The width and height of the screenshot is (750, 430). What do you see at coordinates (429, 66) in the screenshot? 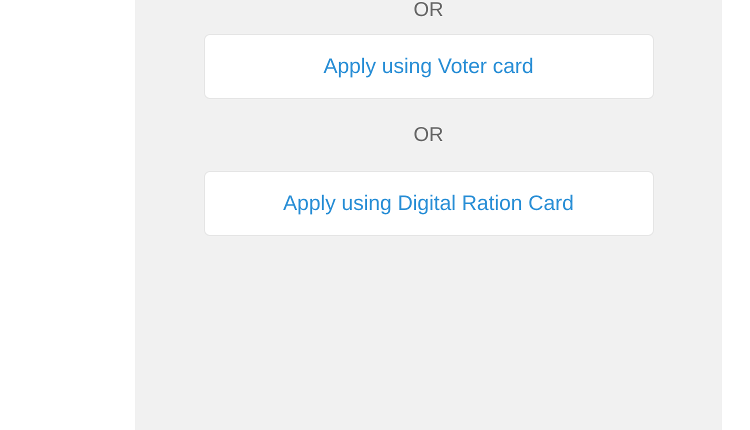
I see `apply-button: Apply using Voter card` at bounding box center [429, 66].